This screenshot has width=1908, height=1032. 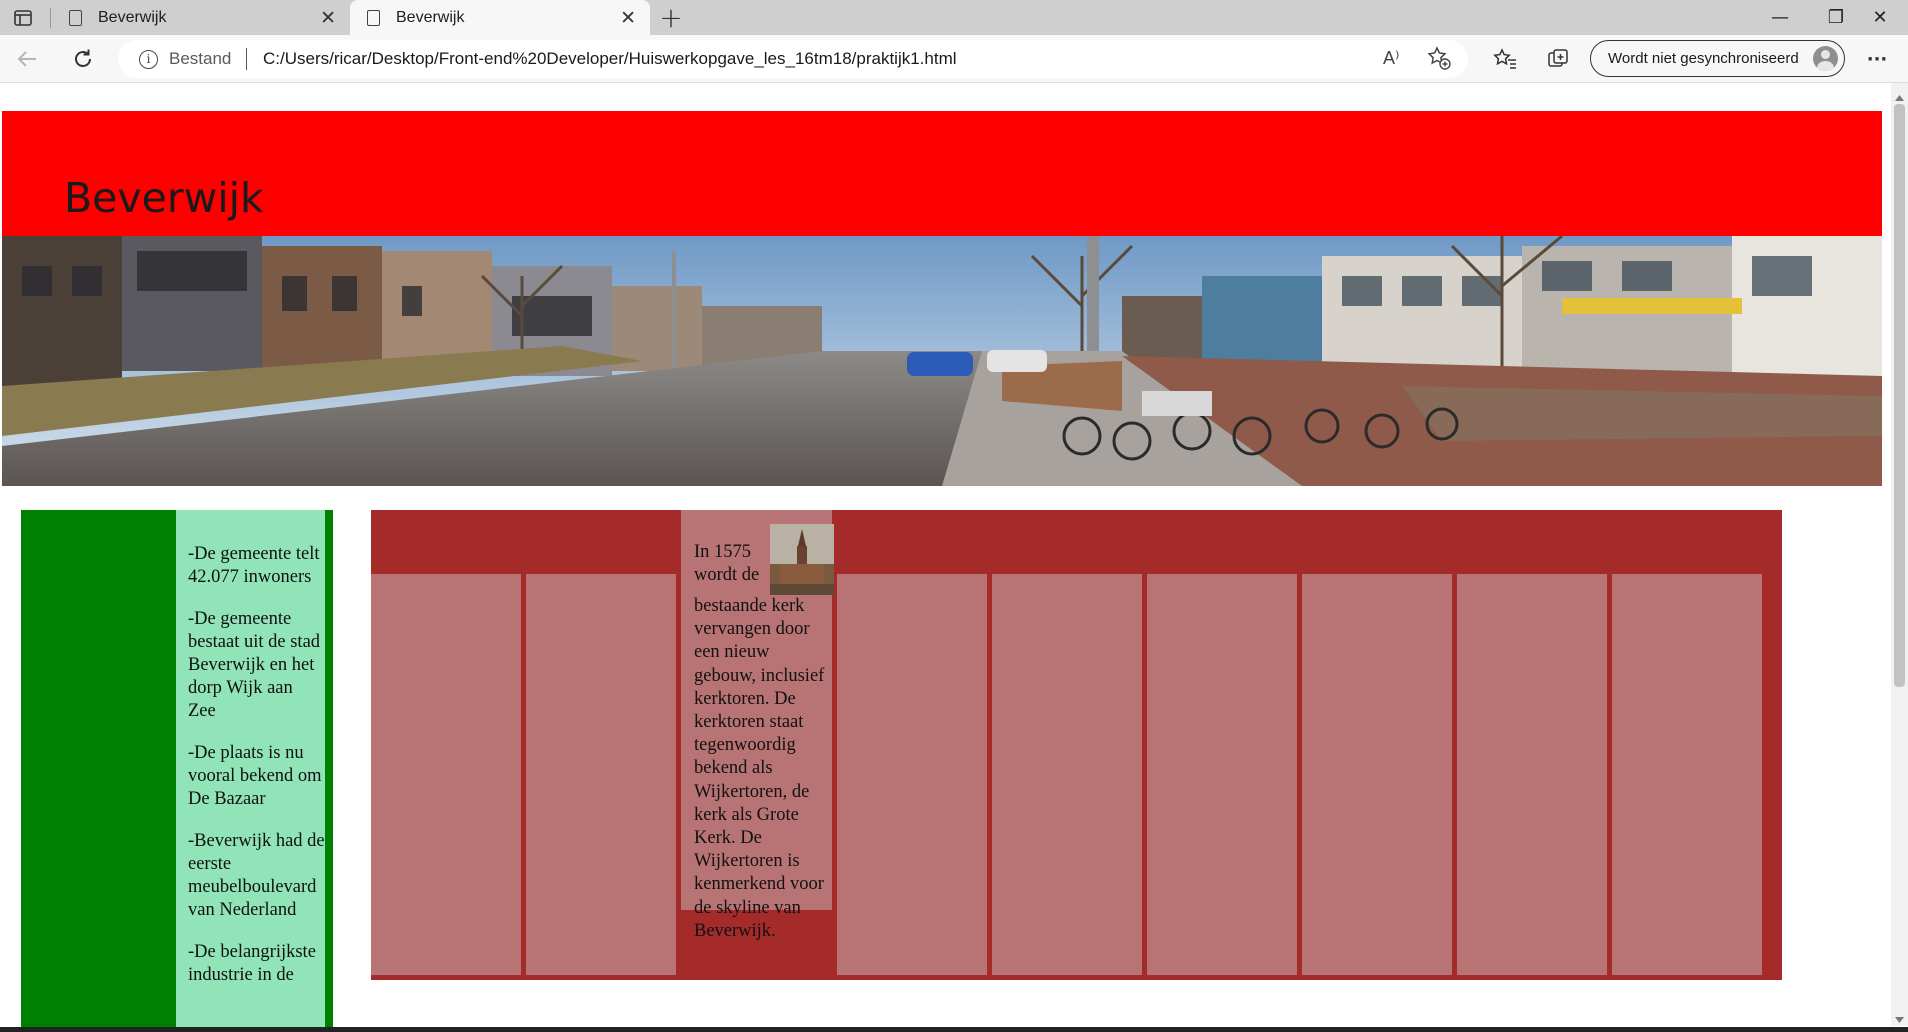 I want to click on fact-item: -De belangrijkste industrie in de, so click(x=252, y=963).